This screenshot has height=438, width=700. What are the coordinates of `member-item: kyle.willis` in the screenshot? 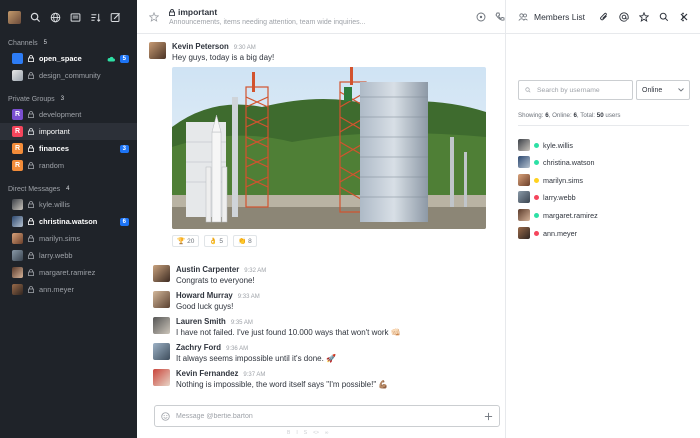 It's located at (545, 145).